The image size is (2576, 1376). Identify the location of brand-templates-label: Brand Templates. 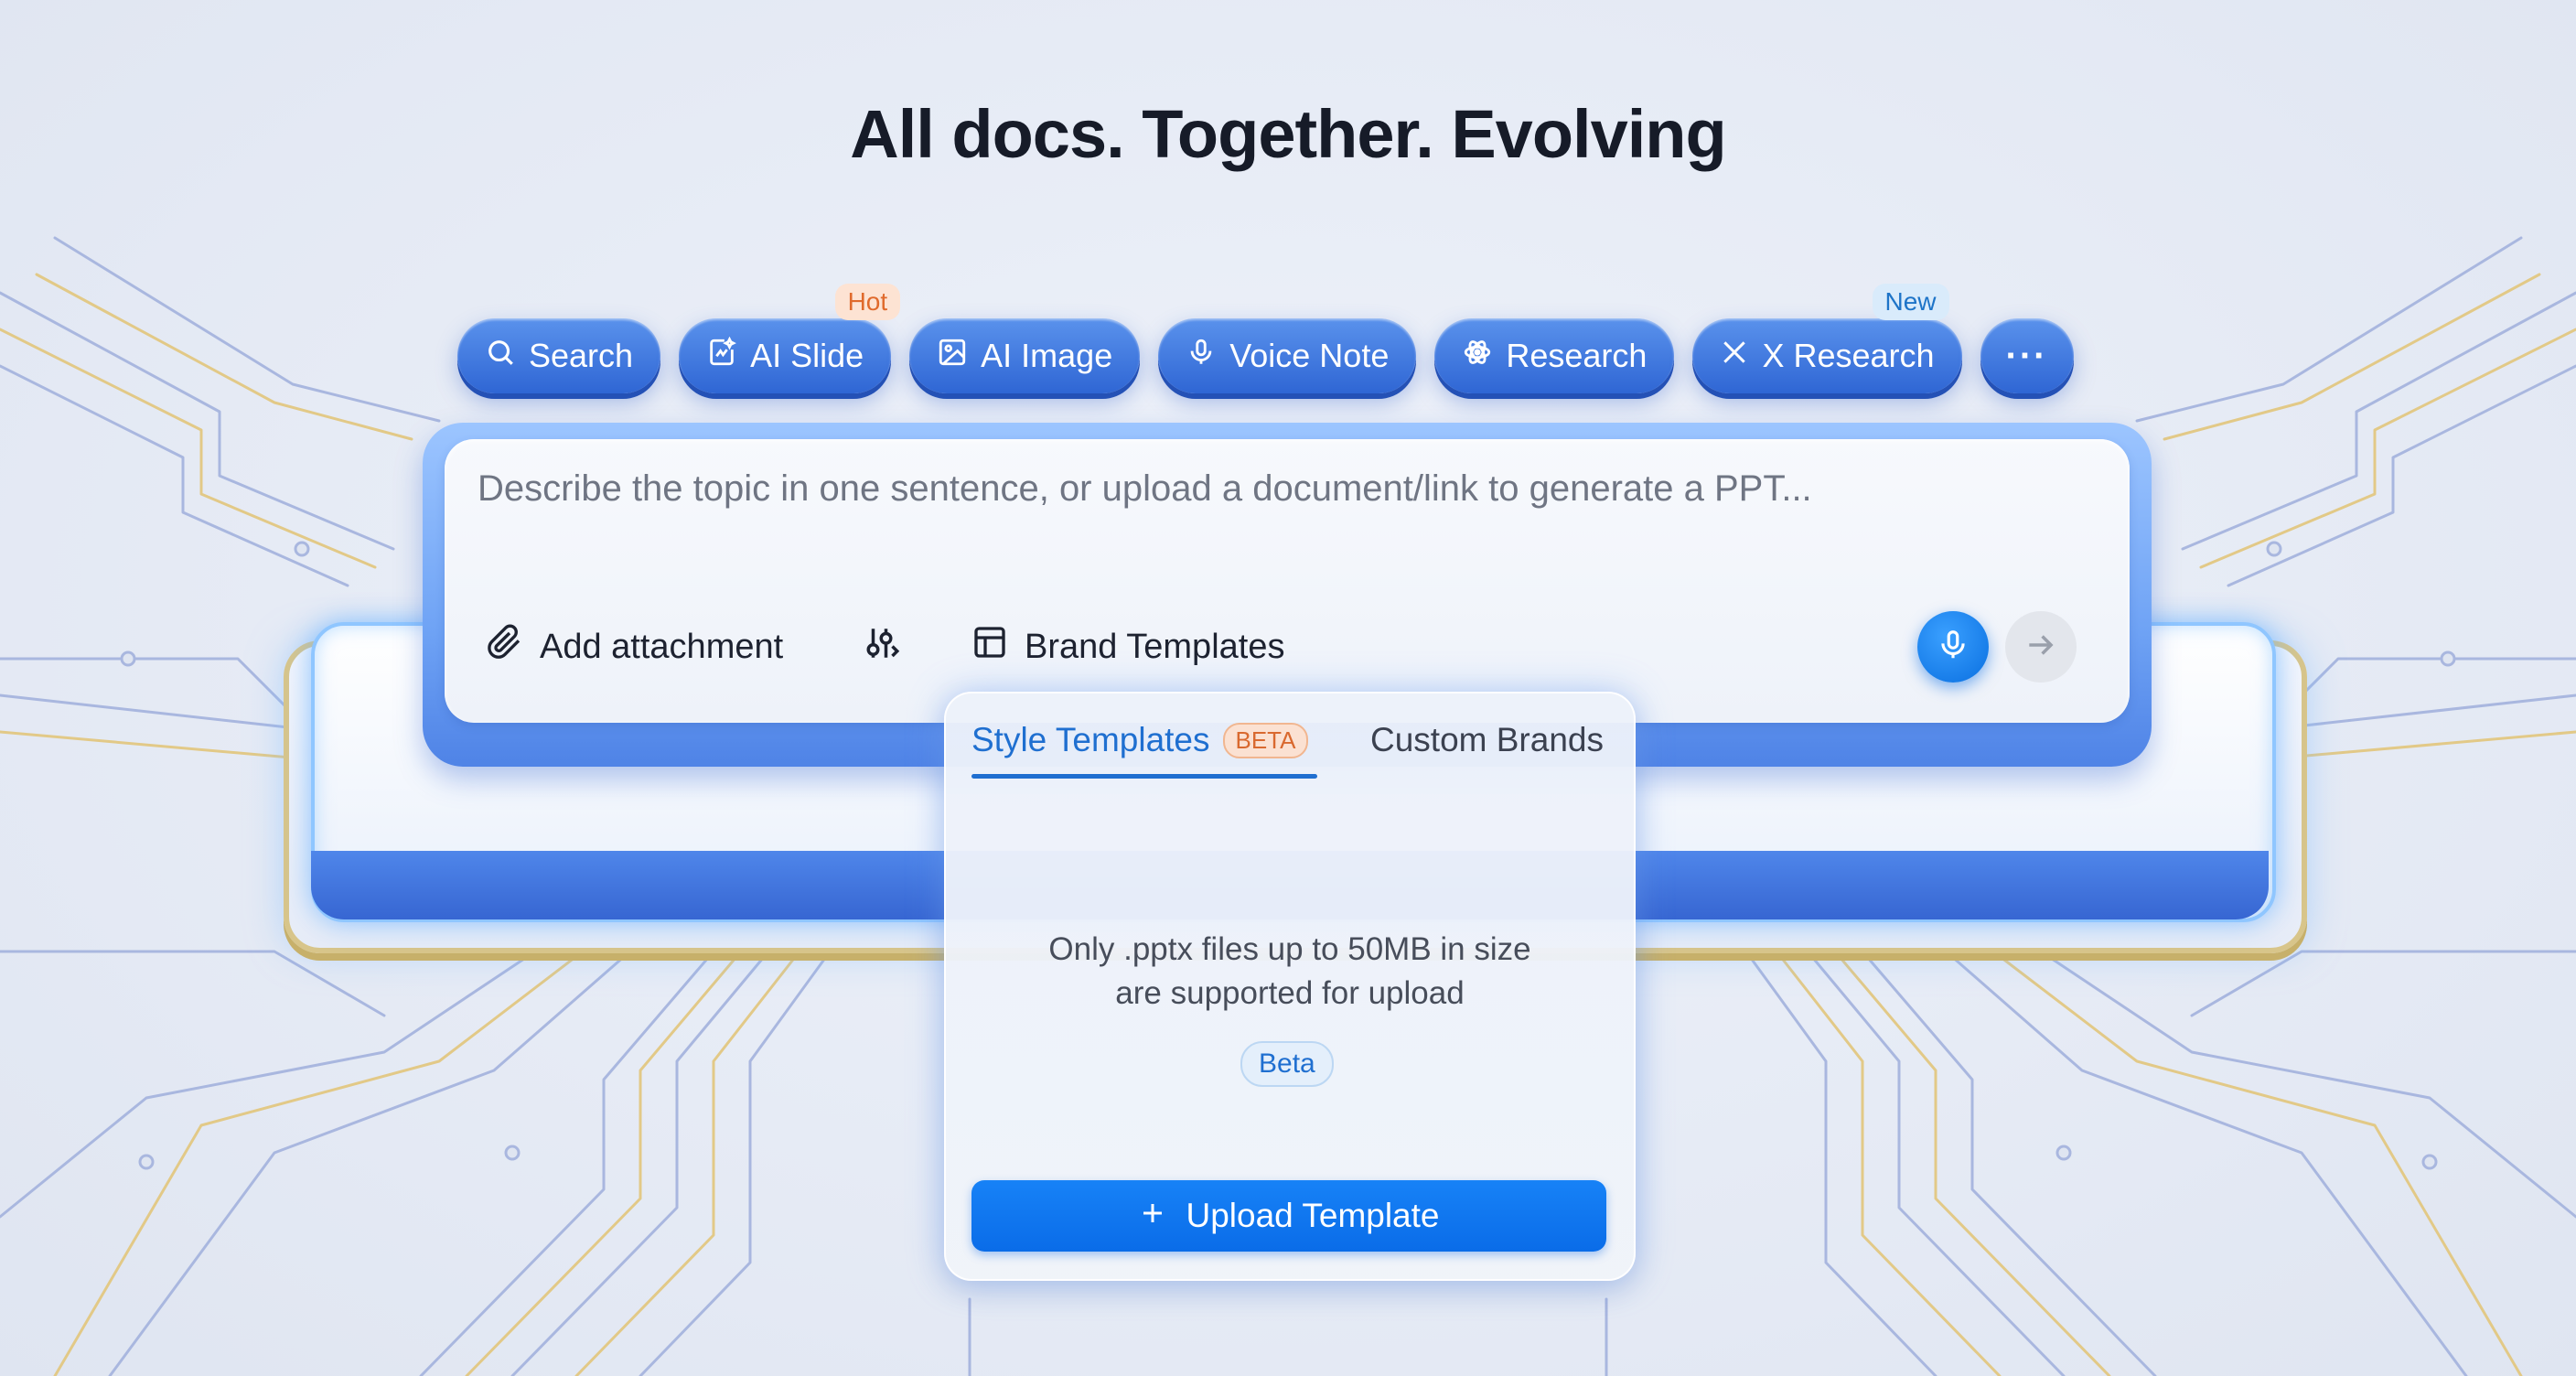
(1155, 646).